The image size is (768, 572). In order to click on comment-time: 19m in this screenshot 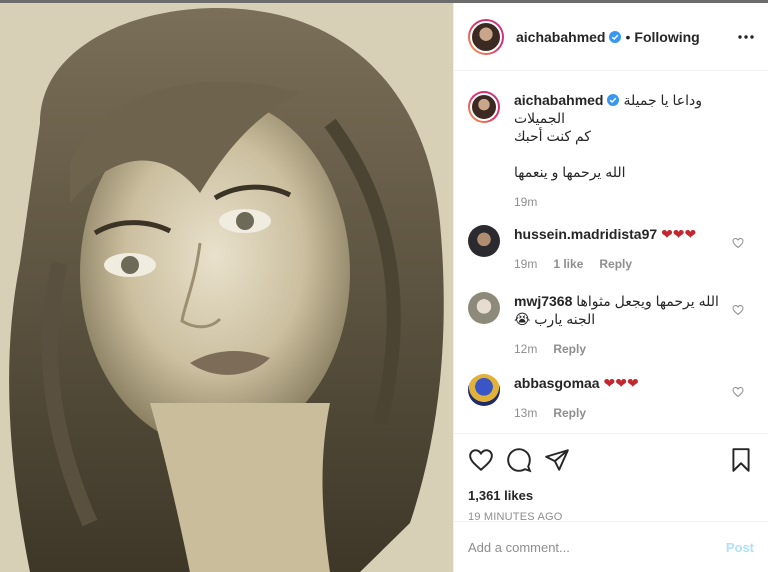, I will do `click(525, 264)`.